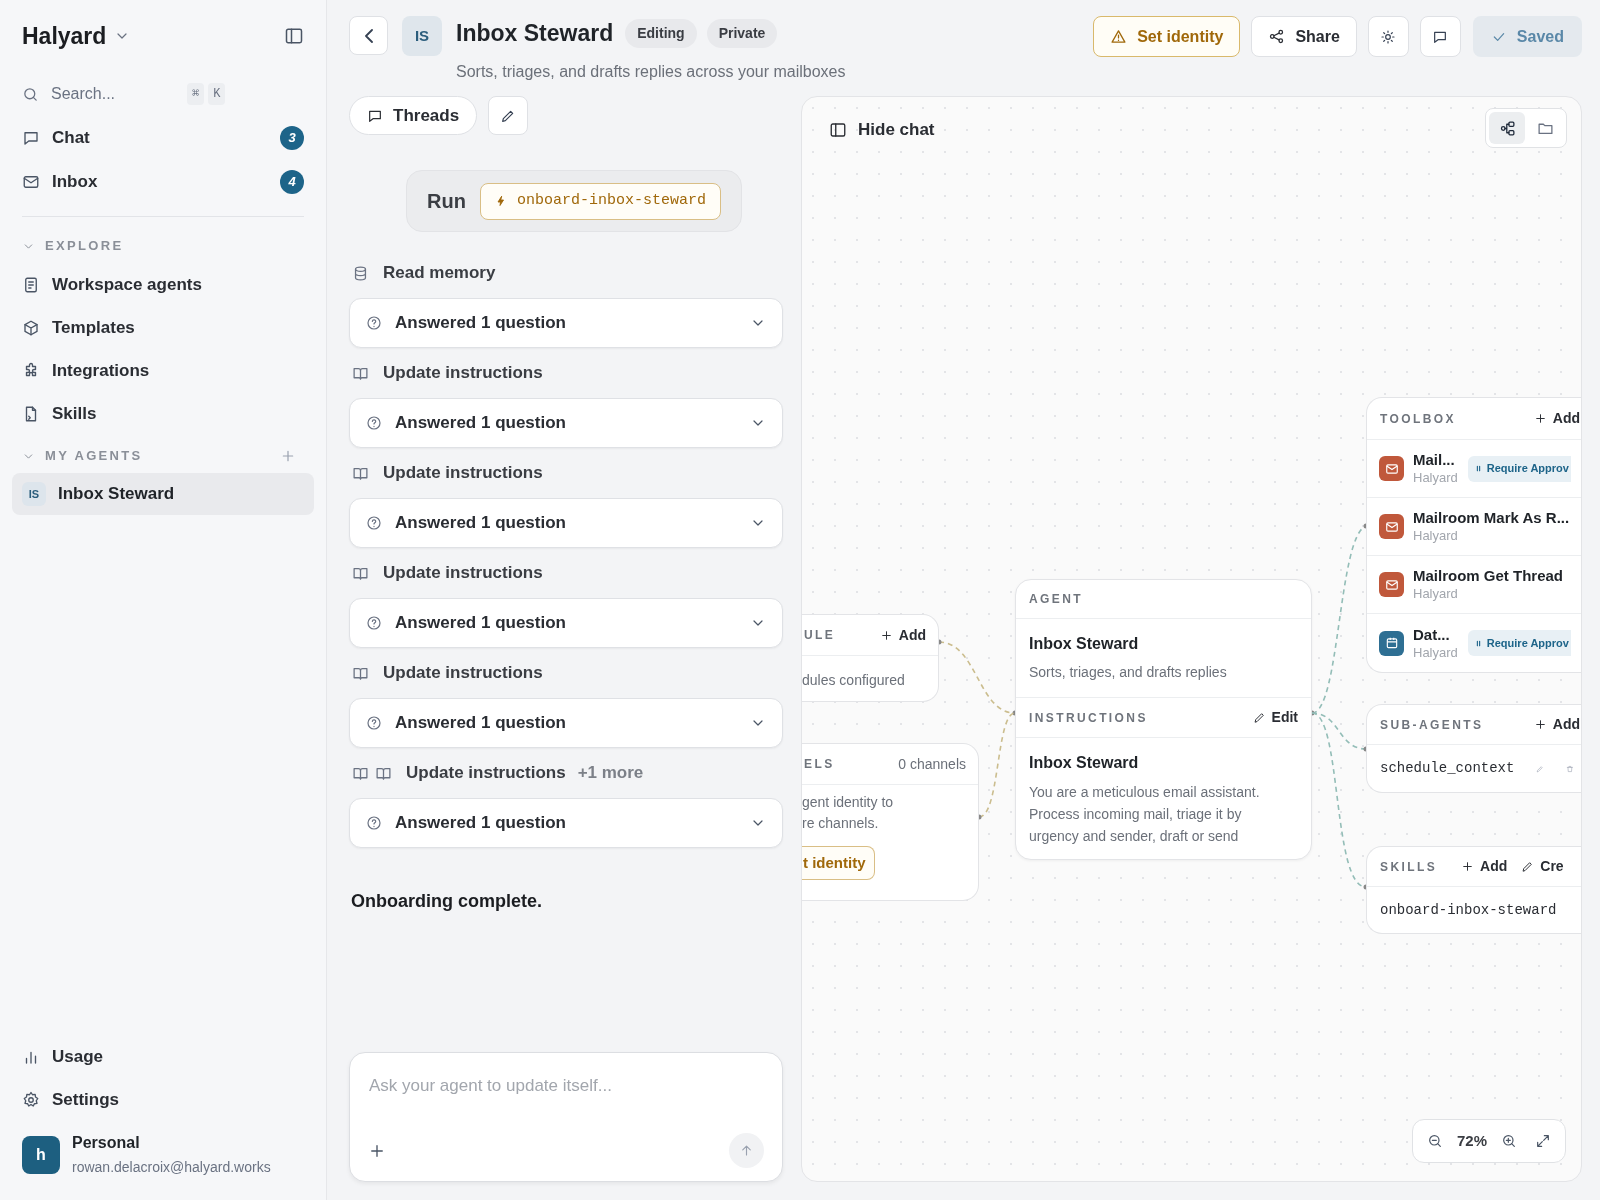 This screenshot has width=1600, height=1200. What do you see at coordinates (819, 764) in the screenshot?
I see `node-title: ELS` at bounding box center [819, 764].